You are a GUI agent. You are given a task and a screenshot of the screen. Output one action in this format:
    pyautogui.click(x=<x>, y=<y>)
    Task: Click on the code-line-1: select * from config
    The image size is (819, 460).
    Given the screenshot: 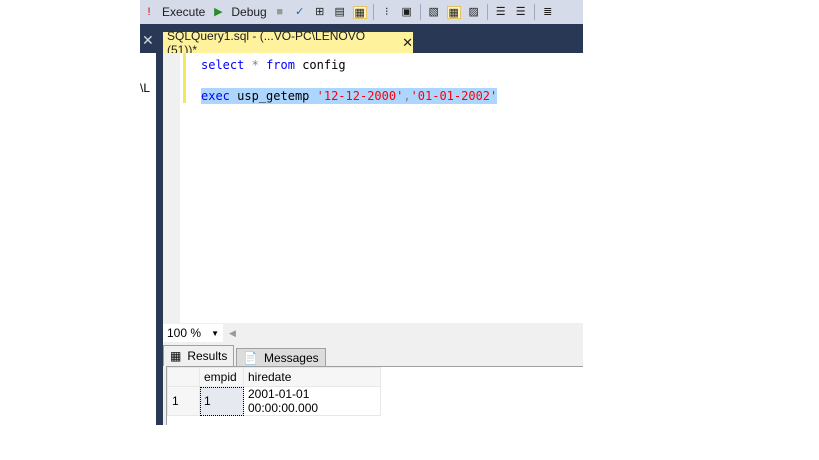 What is the action you would take?
    pyautogui.click(x=273, y=65)
    